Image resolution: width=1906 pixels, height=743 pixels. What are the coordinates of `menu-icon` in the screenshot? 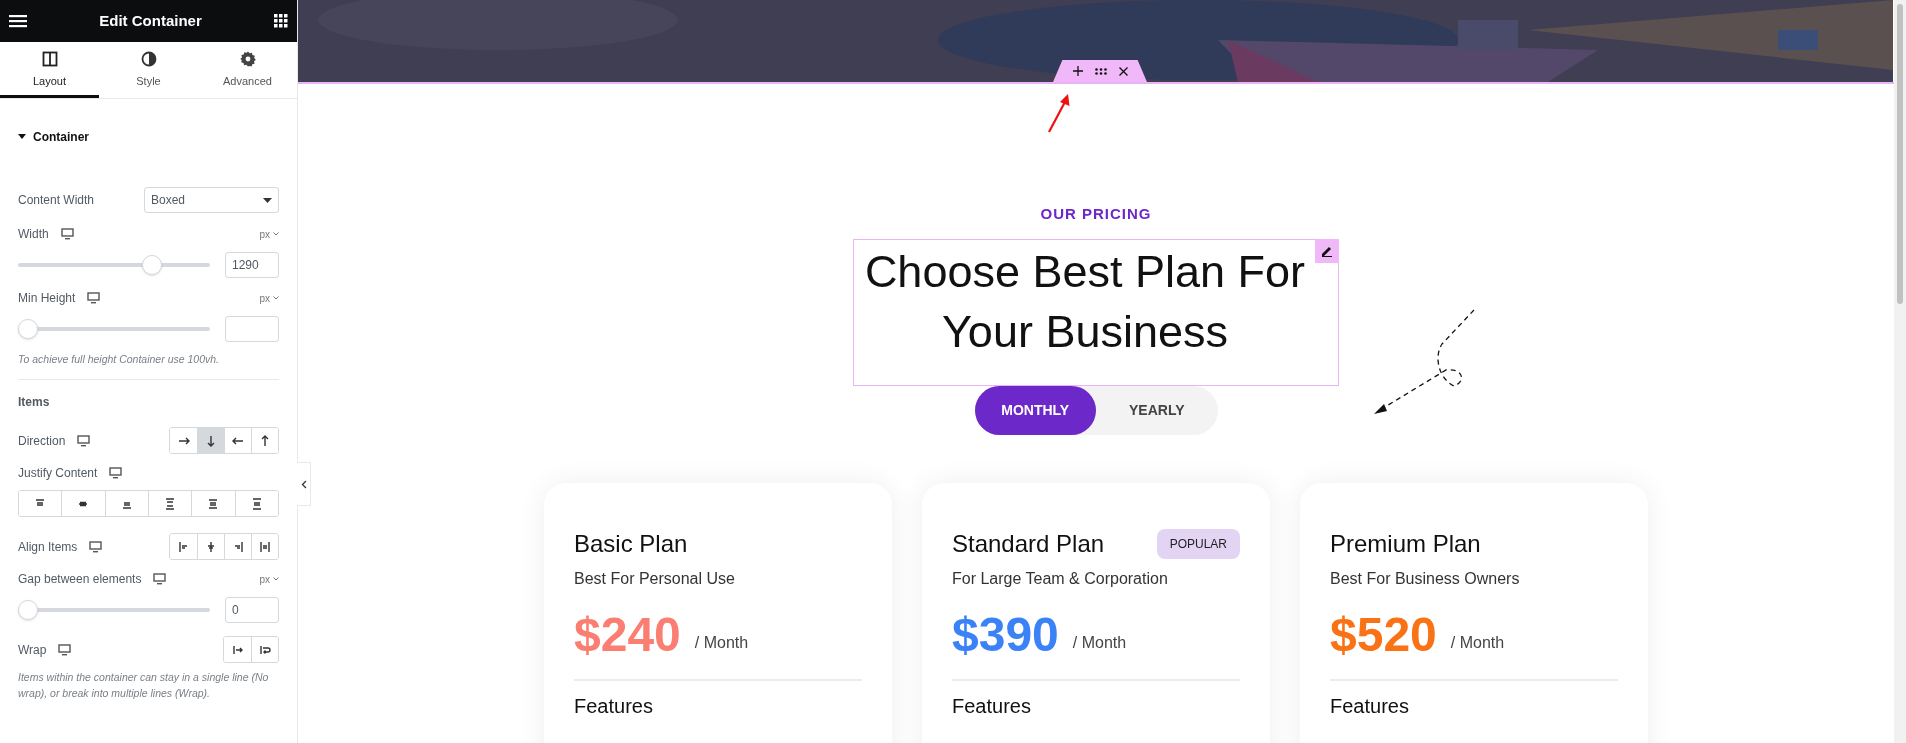 It's located at (18, 21).